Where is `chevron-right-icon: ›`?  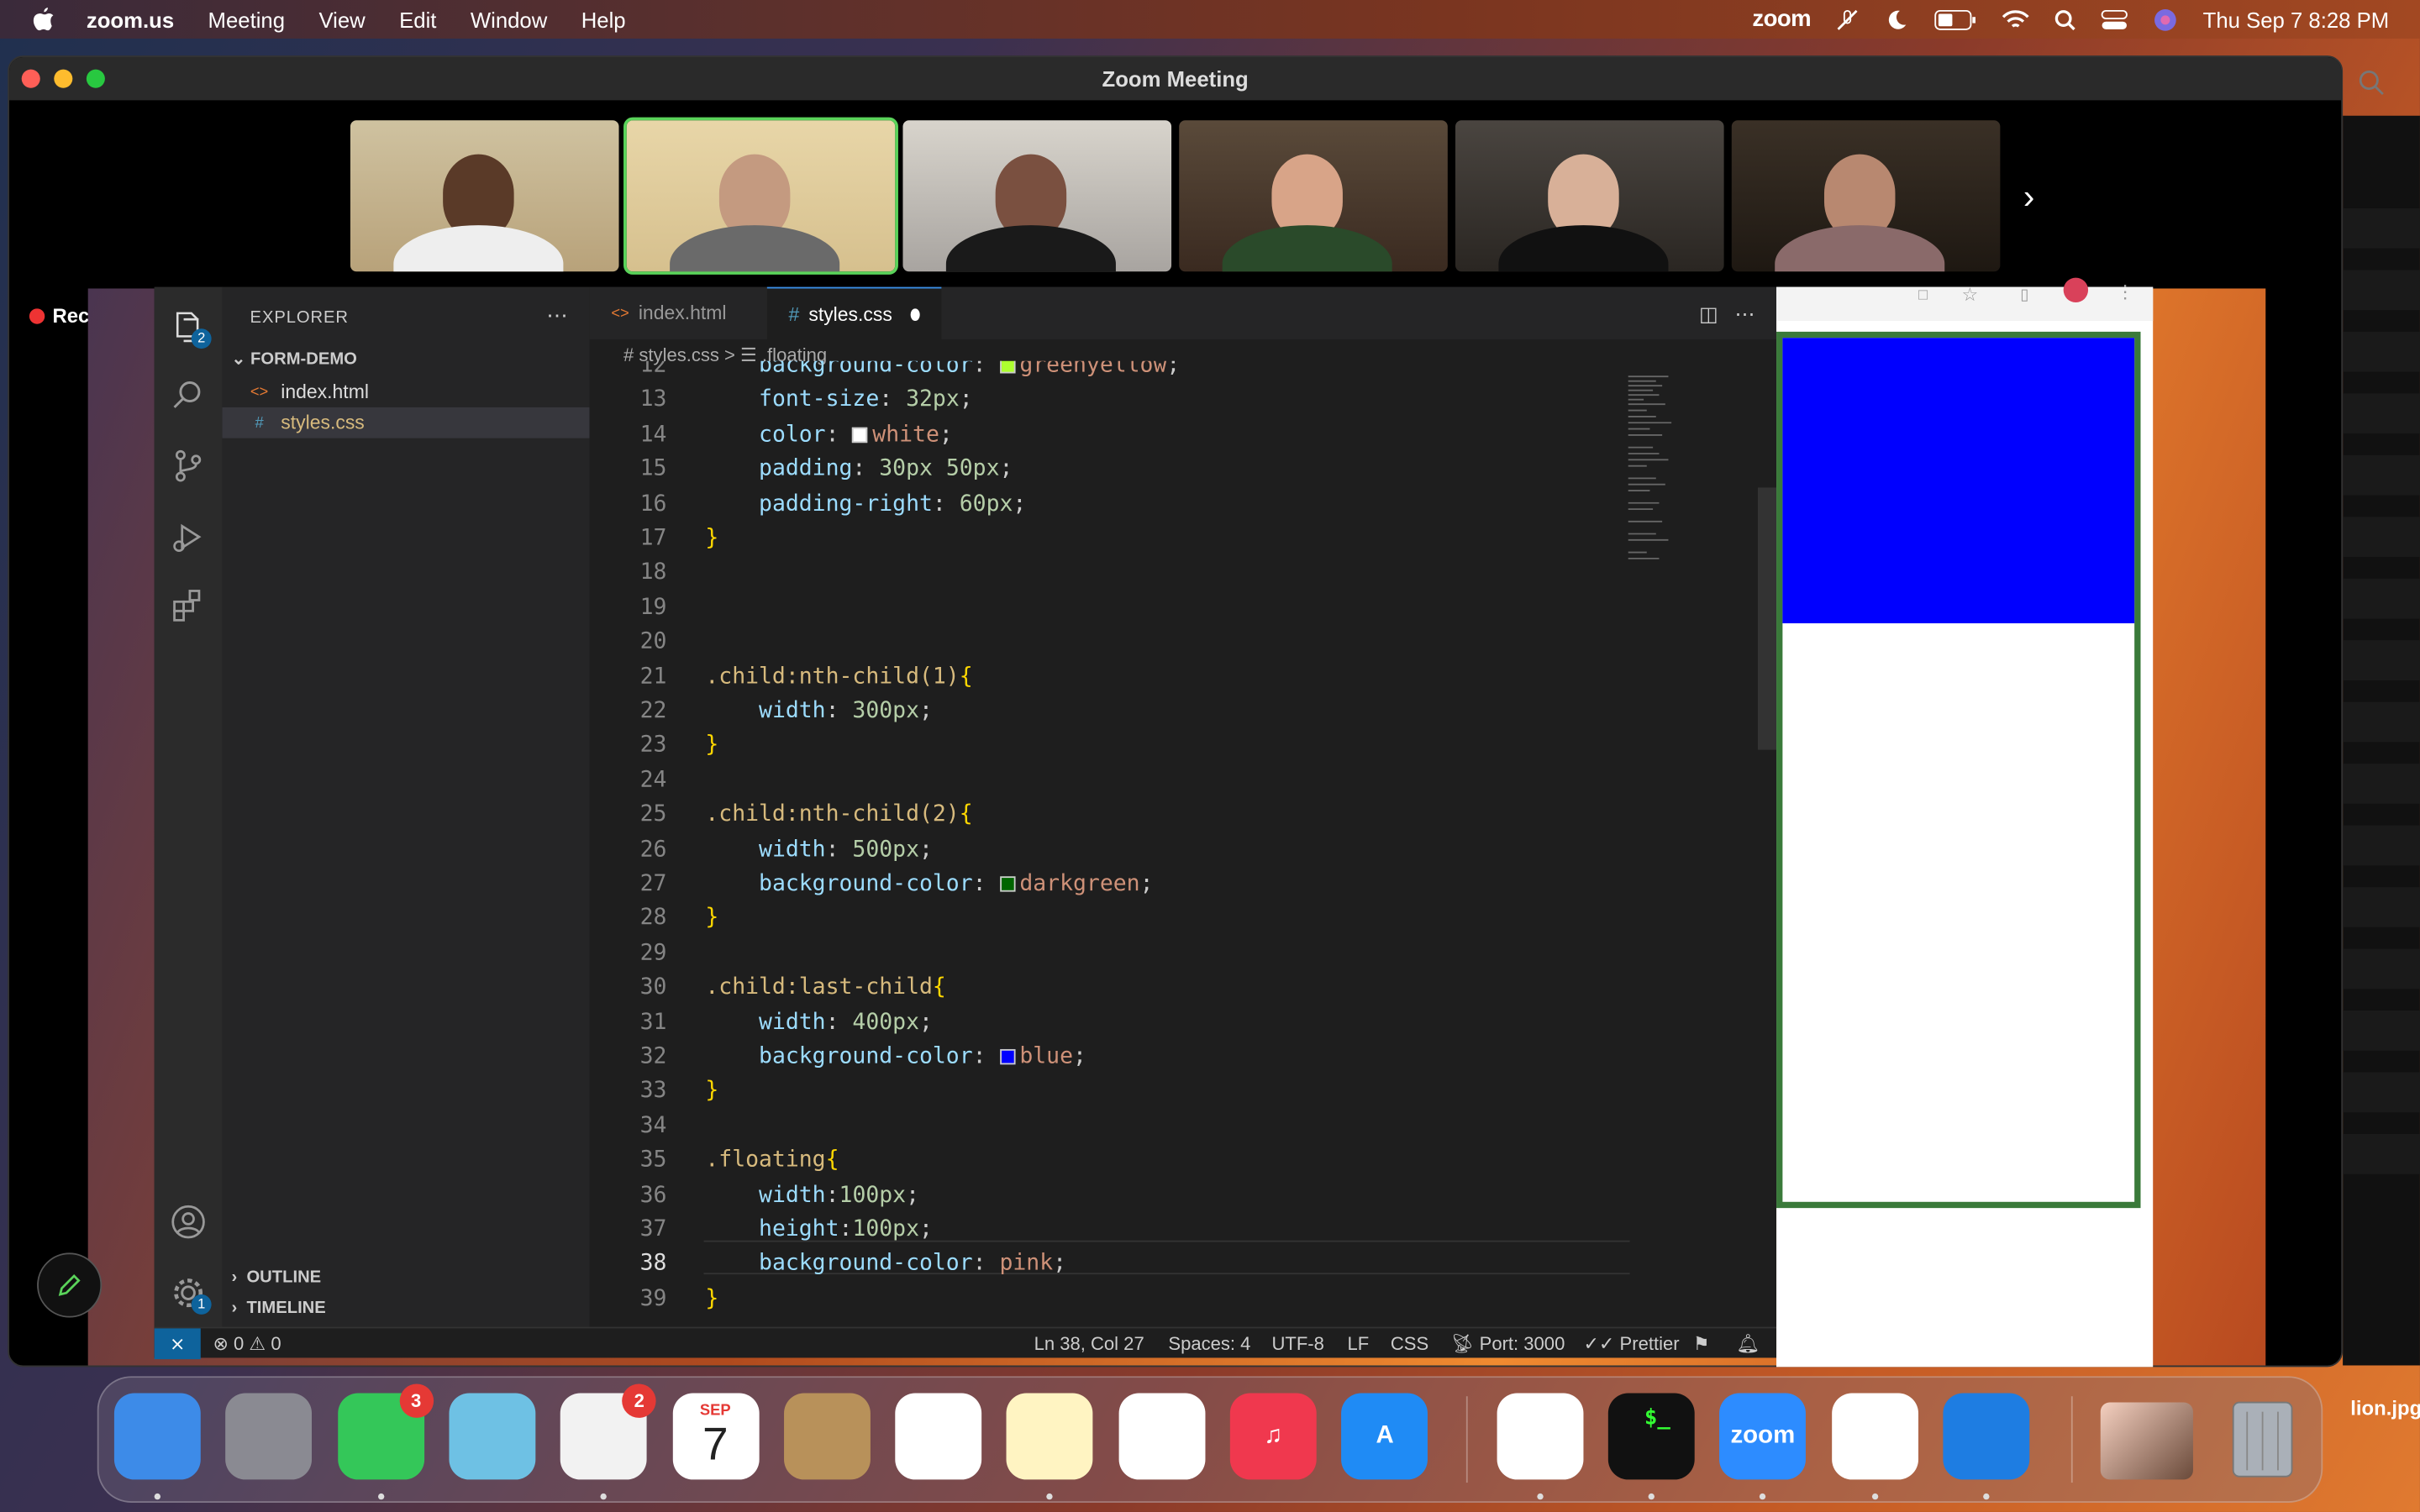 chevron-right-icon: › is located at coordinates (2029, 197).